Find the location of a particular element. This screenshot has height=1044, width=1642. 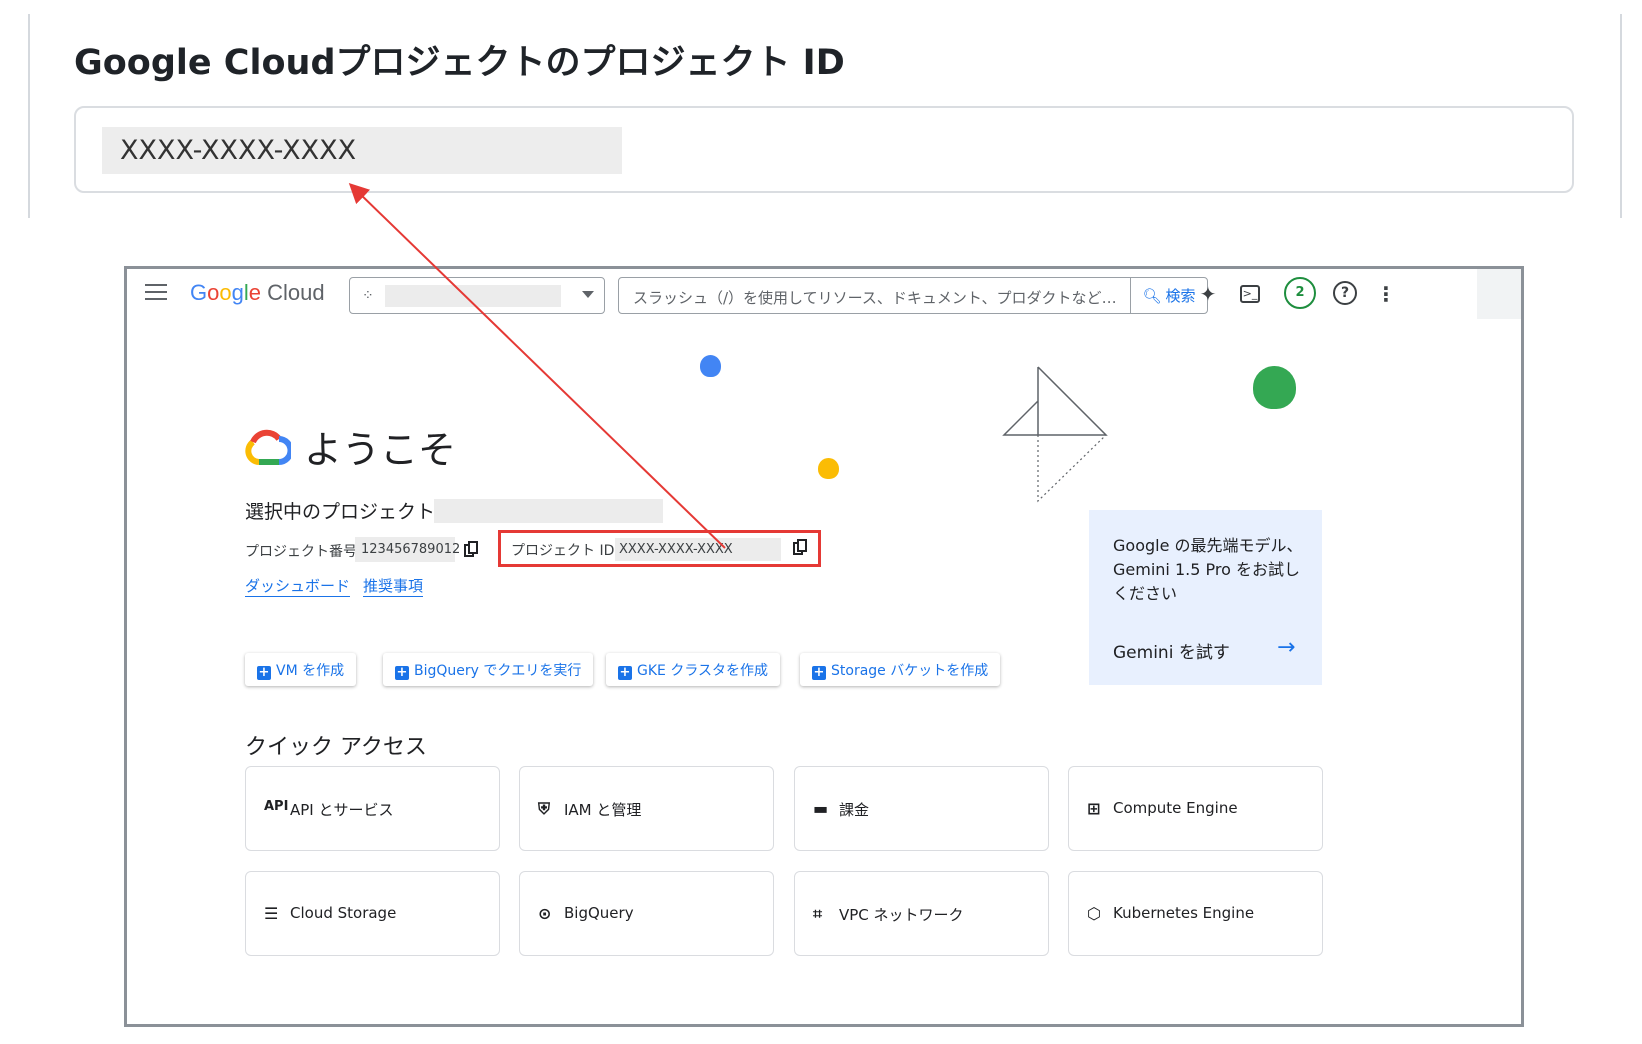

project-id-value: XXXX-XXXX-XXXX is located at coordinates (698, 549).